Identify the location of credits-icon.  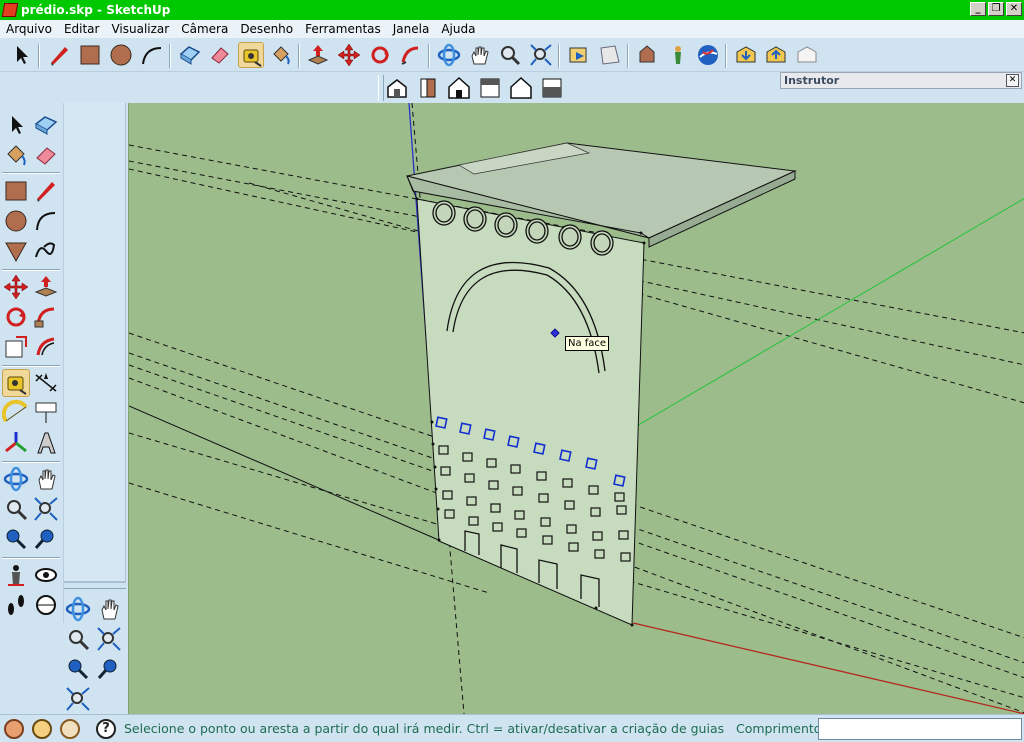
(42, 729).